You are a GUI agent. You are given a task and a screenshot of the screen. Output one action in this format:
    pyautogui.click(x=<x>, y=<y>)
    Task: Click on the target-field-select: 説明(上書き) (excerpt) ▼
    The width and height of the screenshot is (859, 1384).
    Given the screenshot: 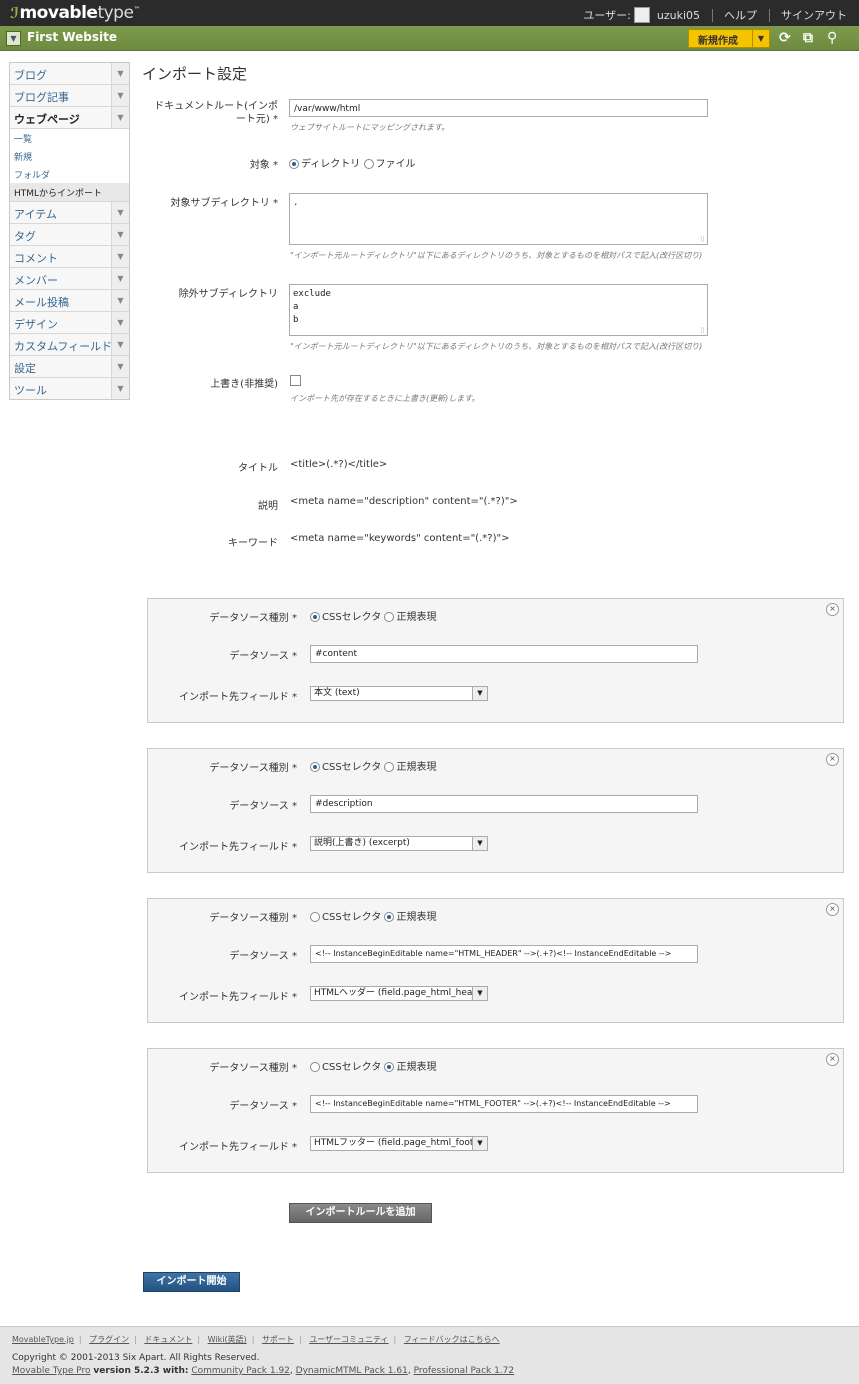 What is the action you would take?
    pyautogui.click(x=399, y=843)
    